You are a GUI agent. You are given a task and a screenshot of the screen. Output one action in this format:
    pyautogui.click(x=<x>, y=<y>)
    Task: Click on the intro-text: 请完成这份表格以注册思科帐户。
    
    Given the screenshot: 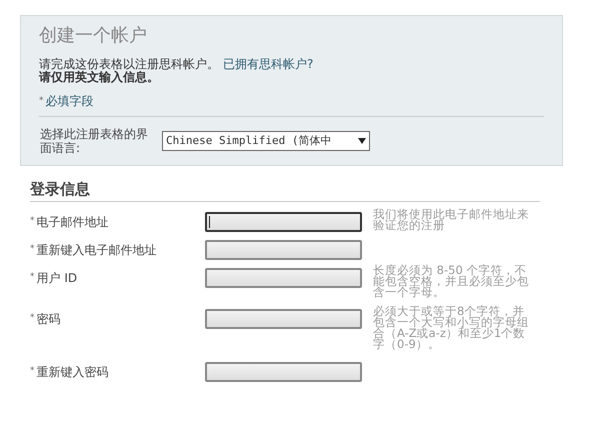 What is the action you would take?
    pyautogui.click(x=129, y=64)
    